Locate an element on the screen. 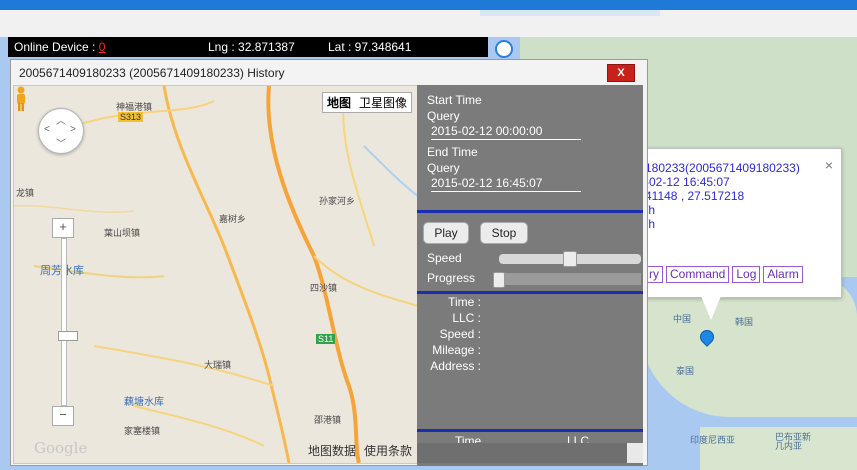  popup-close-icon: × is located at coordinates (829, 165).